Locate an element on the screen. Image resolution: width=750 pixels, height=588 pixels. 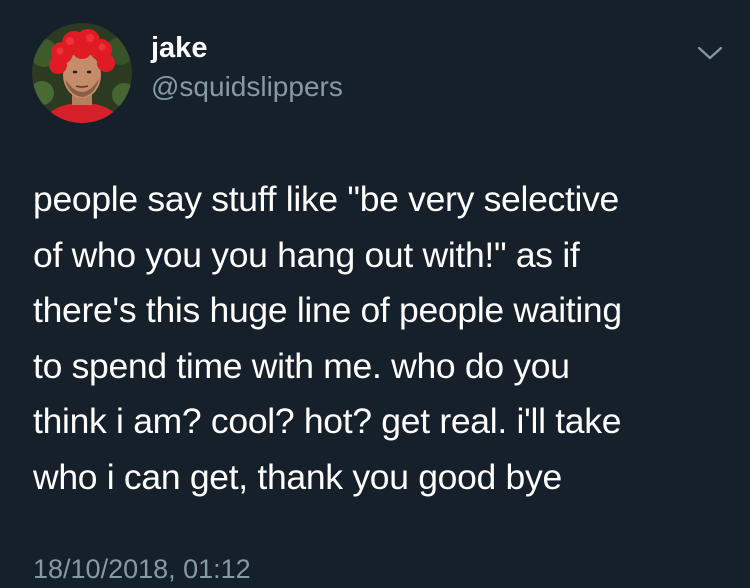
tweet-text-line: there's this huge line of people waiting is located at coordinates (327, 310).